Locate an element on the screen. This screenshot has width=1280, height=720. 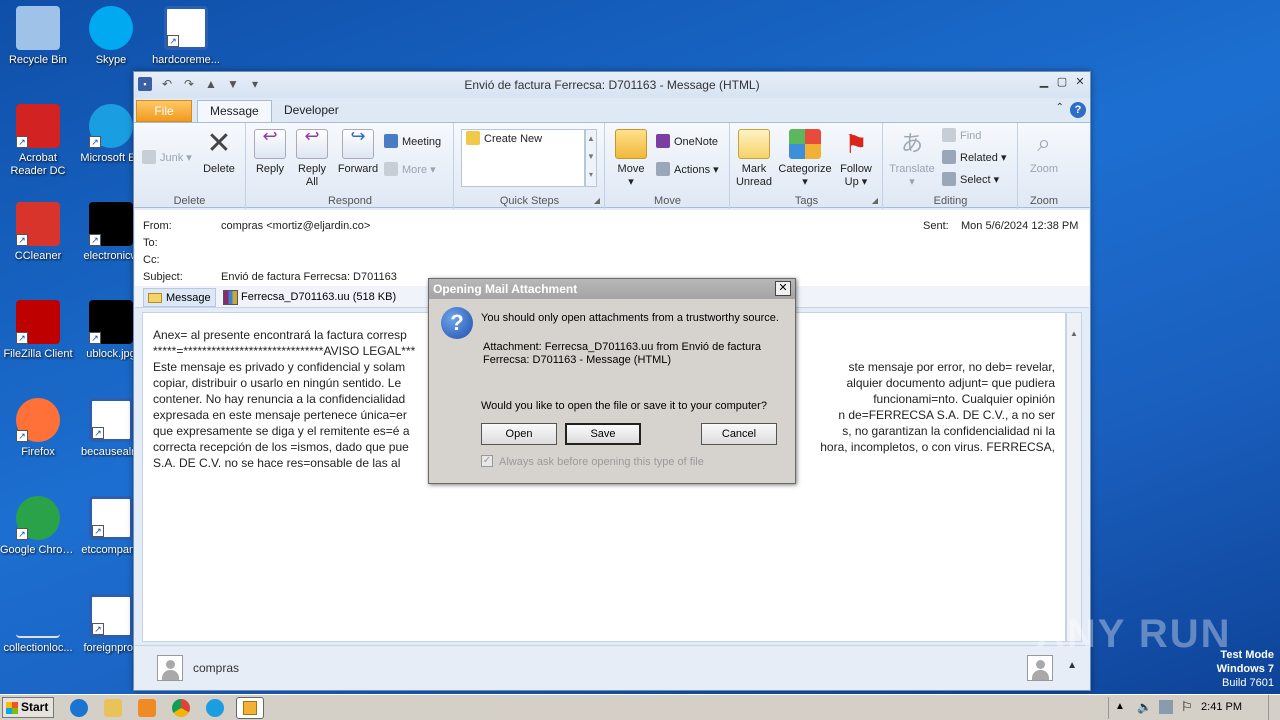
categorize-button: Categorize ▾ is located at coordinates (805, 159).